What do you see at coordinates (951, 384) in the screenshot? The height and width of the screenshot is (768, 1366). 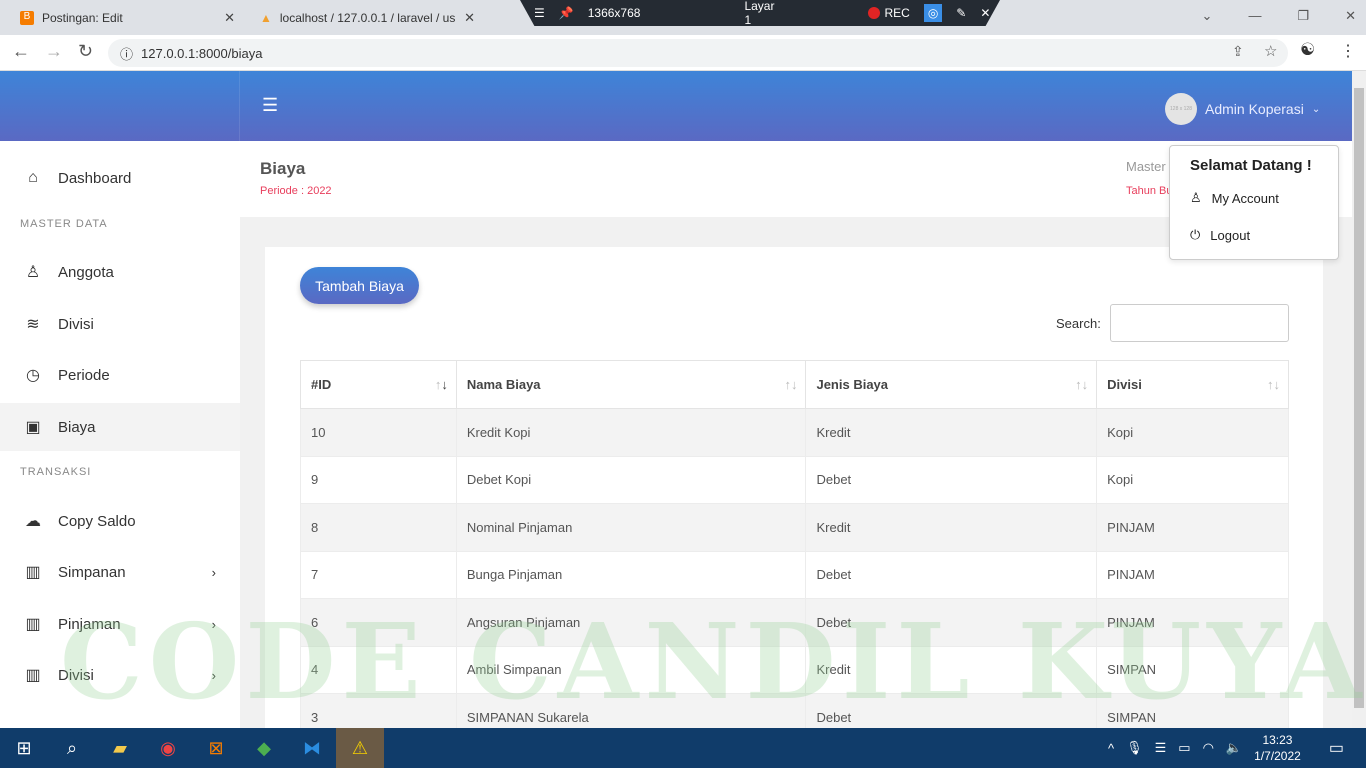 I see `column-header: Jenis Biaya ↑↓` at bounding box center [951, 384].